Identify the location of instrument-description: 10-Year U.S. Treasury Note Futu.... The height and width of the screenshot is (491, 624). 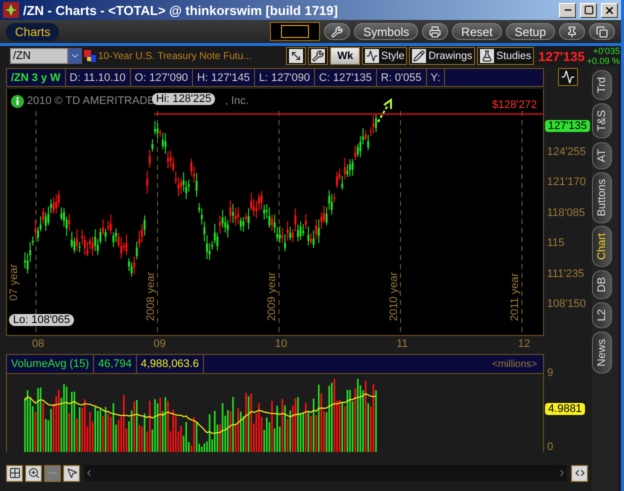
(175, 56).